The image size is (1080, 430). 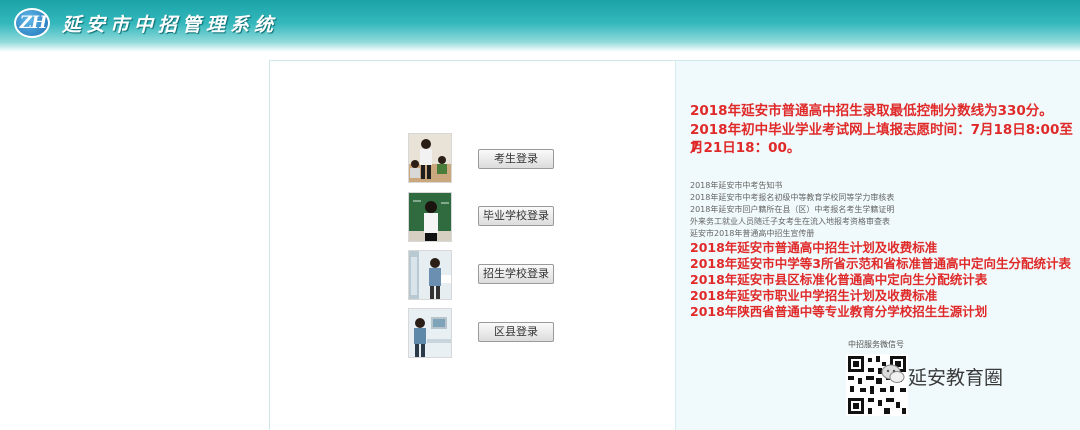 What do you see at coordinates (880, 186) in the screenshot?
I see `link-exam-notice: 2018年延安市中考告知书` at bounding box center [880, 186].